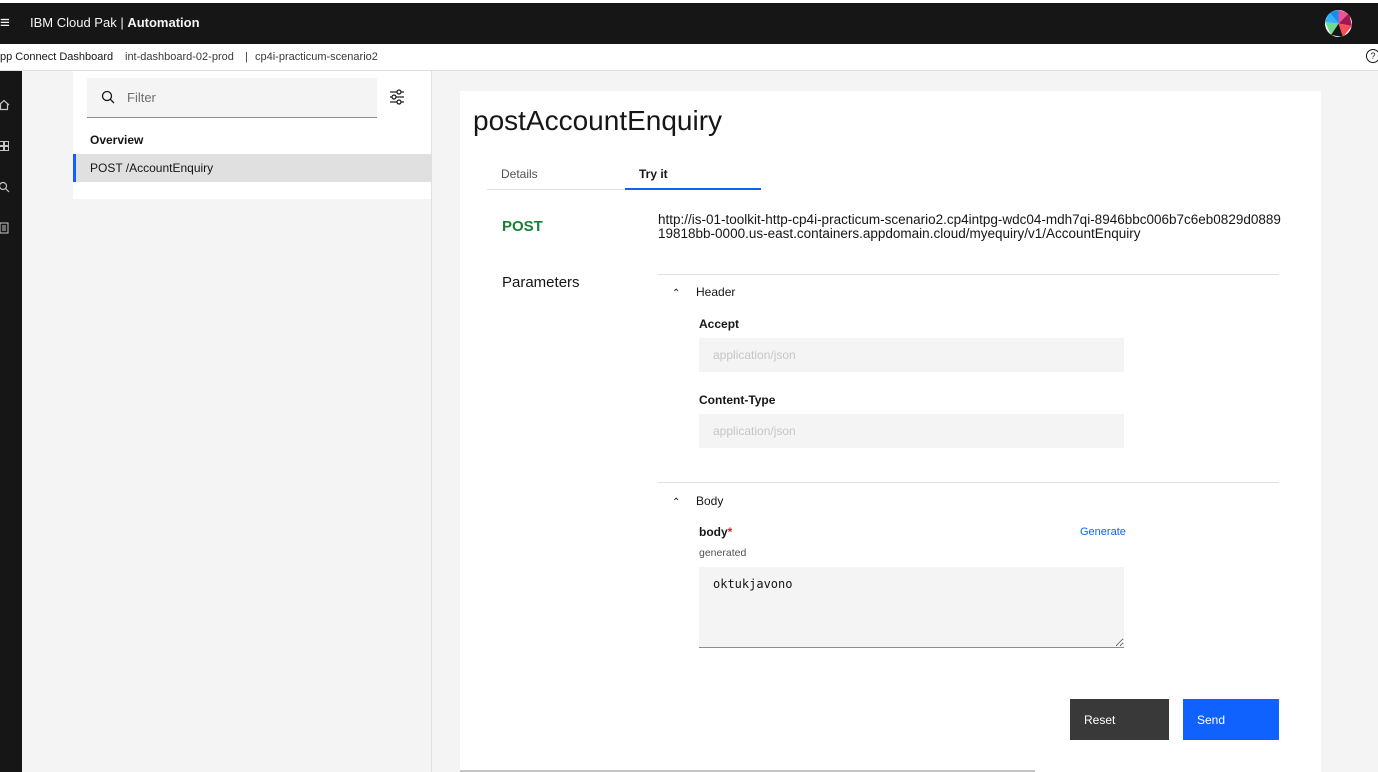 Image resolution: width=1378 pixels, height=772 pixels. I want to click on breadcrumb-app: pp Connect Dashboard, so click(56, 57).